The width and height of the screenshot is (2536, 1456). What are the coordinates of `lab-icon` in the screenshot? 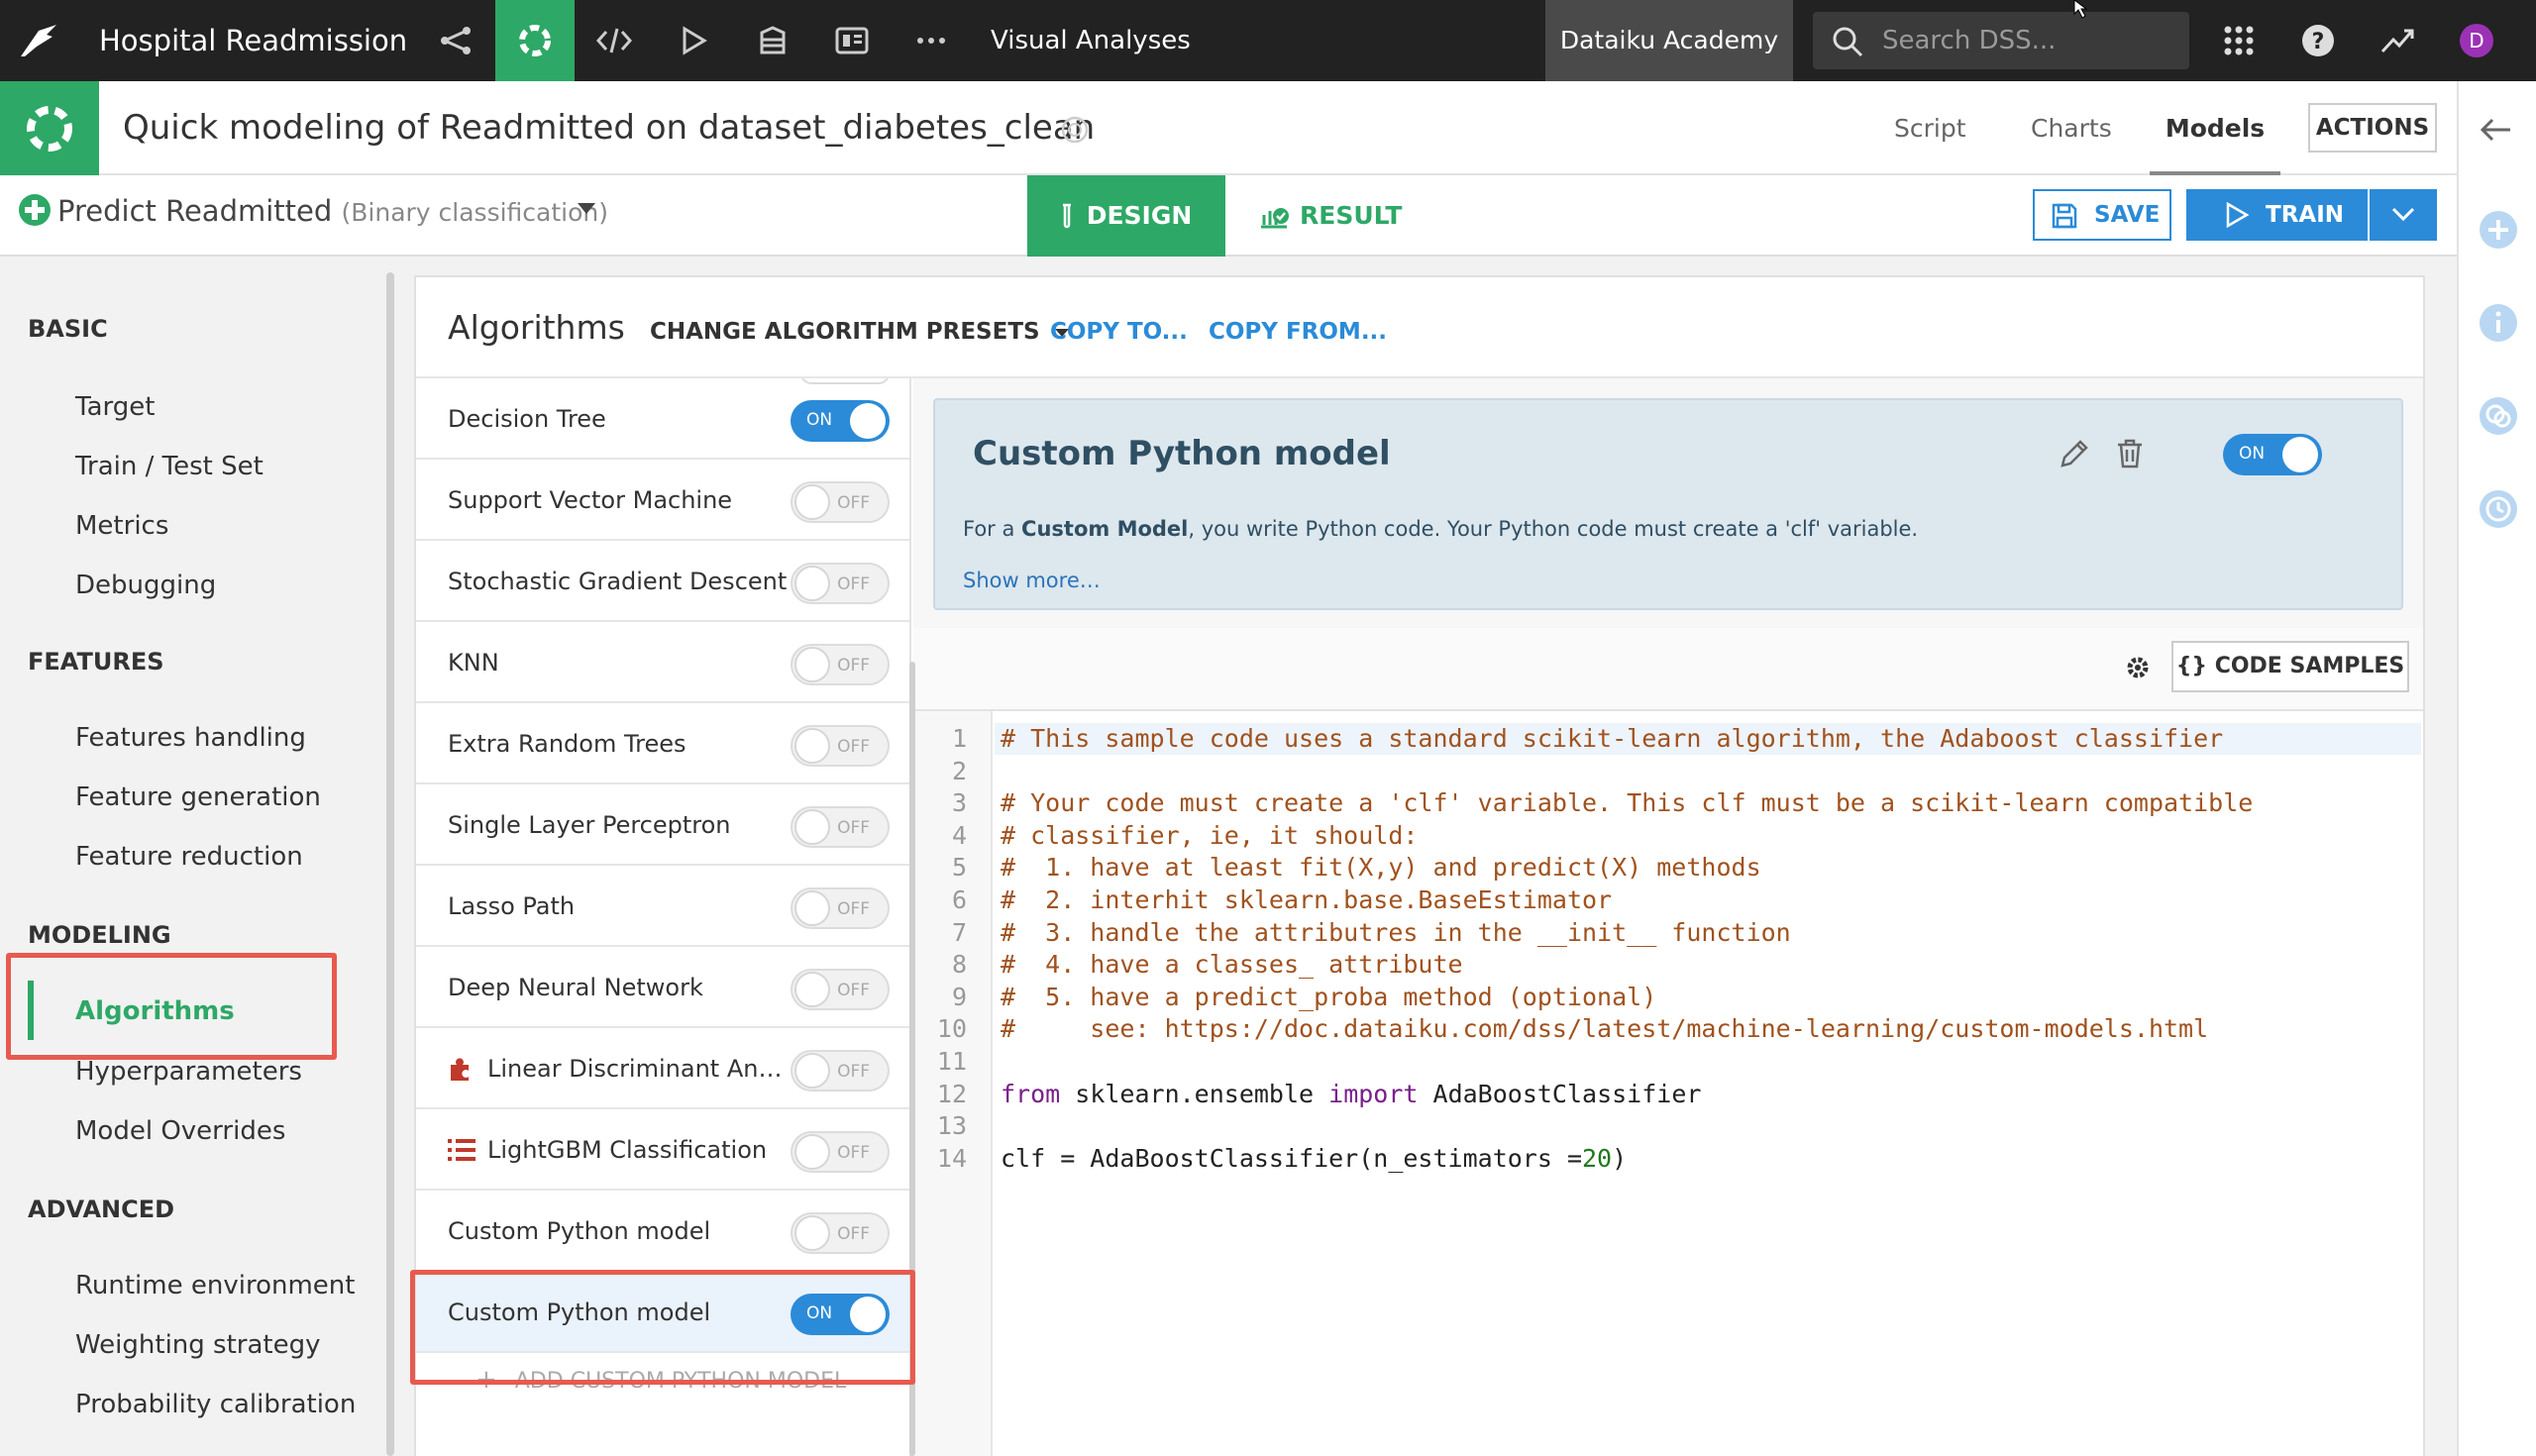 It's located at (535, 40).